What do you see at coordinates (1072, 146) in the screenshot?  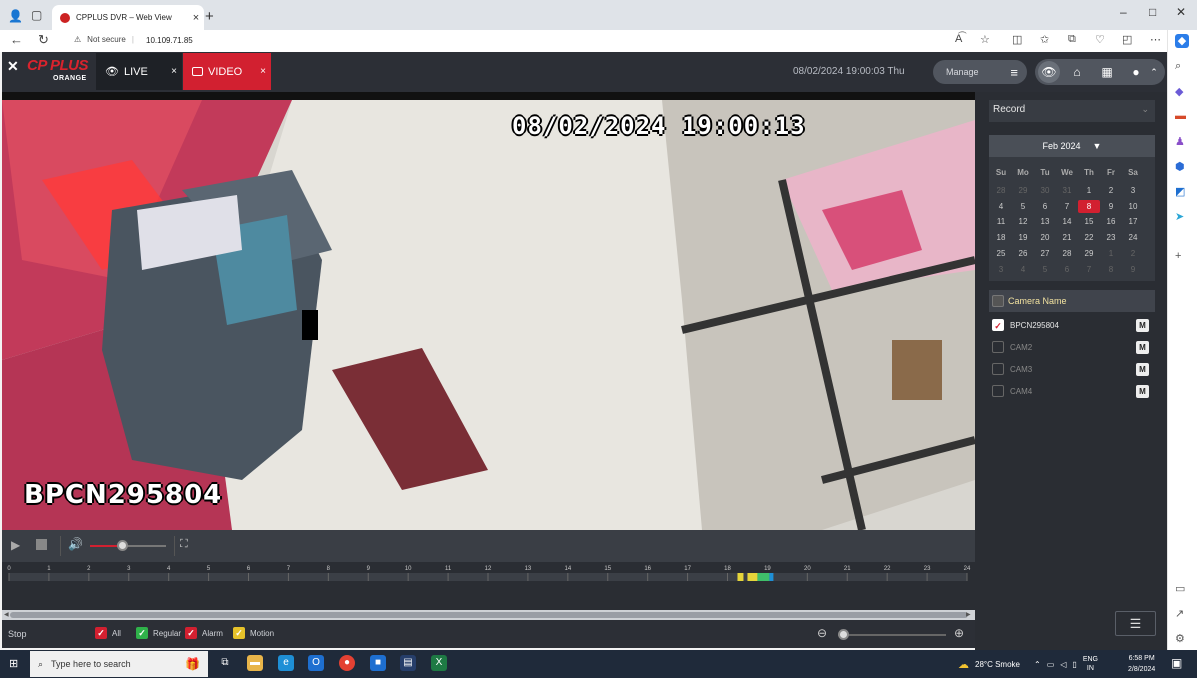 I see `calendar-header: Feb 2024 ▼` at bounding box center [1072, 146].